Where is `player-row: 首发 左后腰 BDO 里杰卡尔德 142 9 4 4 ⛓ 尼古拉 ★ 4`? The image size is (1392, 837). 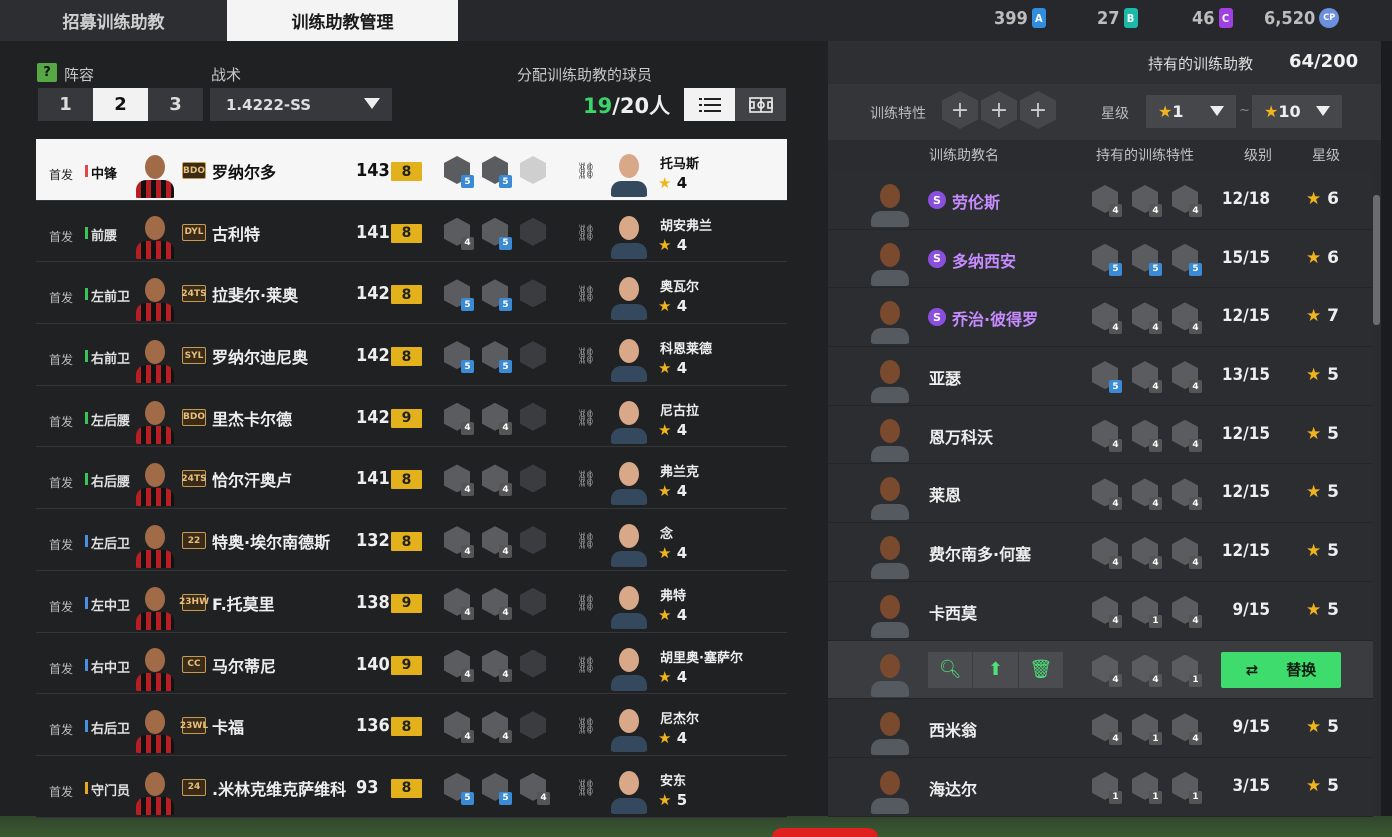 player-row: 首发 左后腰 BDO 里杰卡尔德 142 9 4 4 ⛓ 尼古拉 ★ 4 is located at coordinates (411, 416).